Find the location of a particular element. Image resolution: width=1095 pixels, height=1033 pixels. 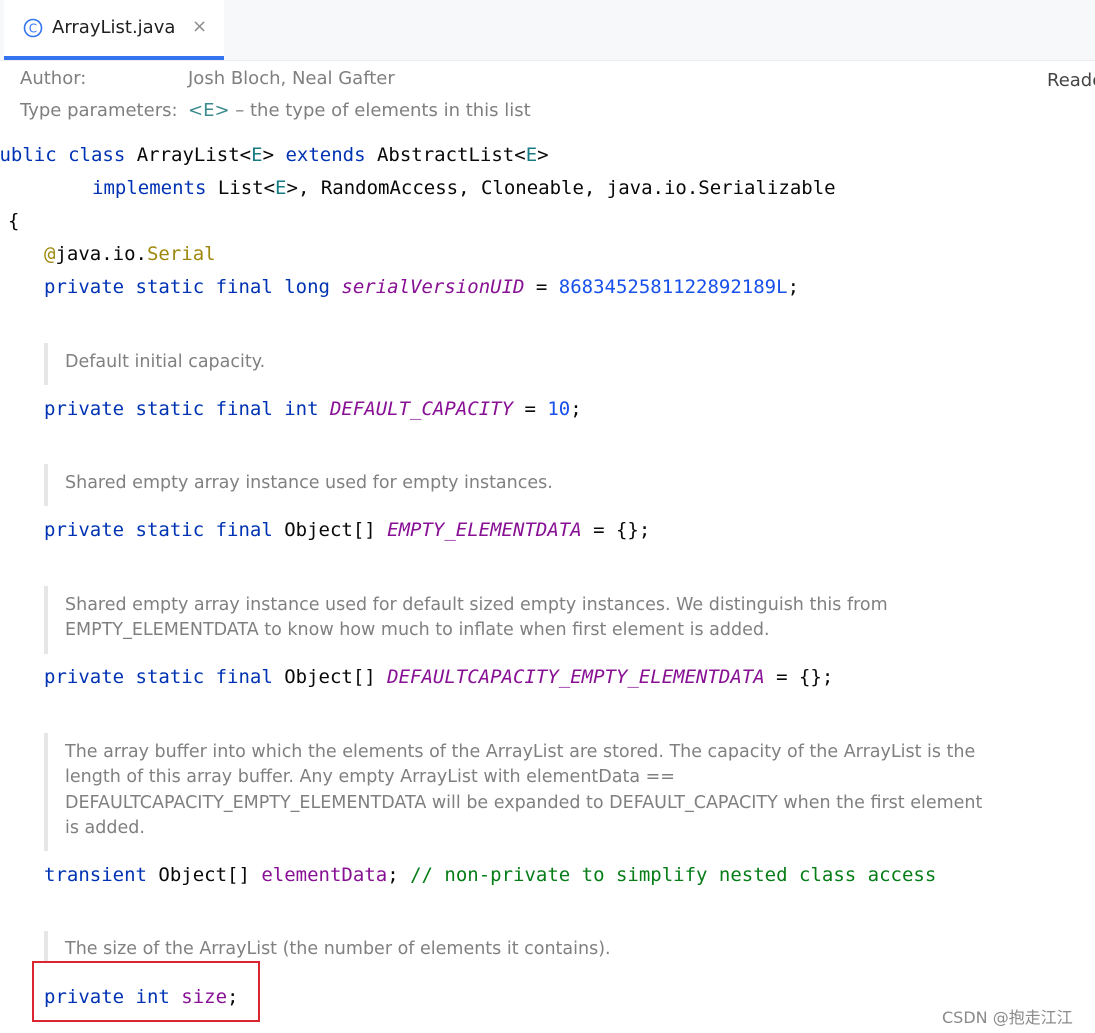

tab-label: ArrayList.java is located at coordinates (114, 27).